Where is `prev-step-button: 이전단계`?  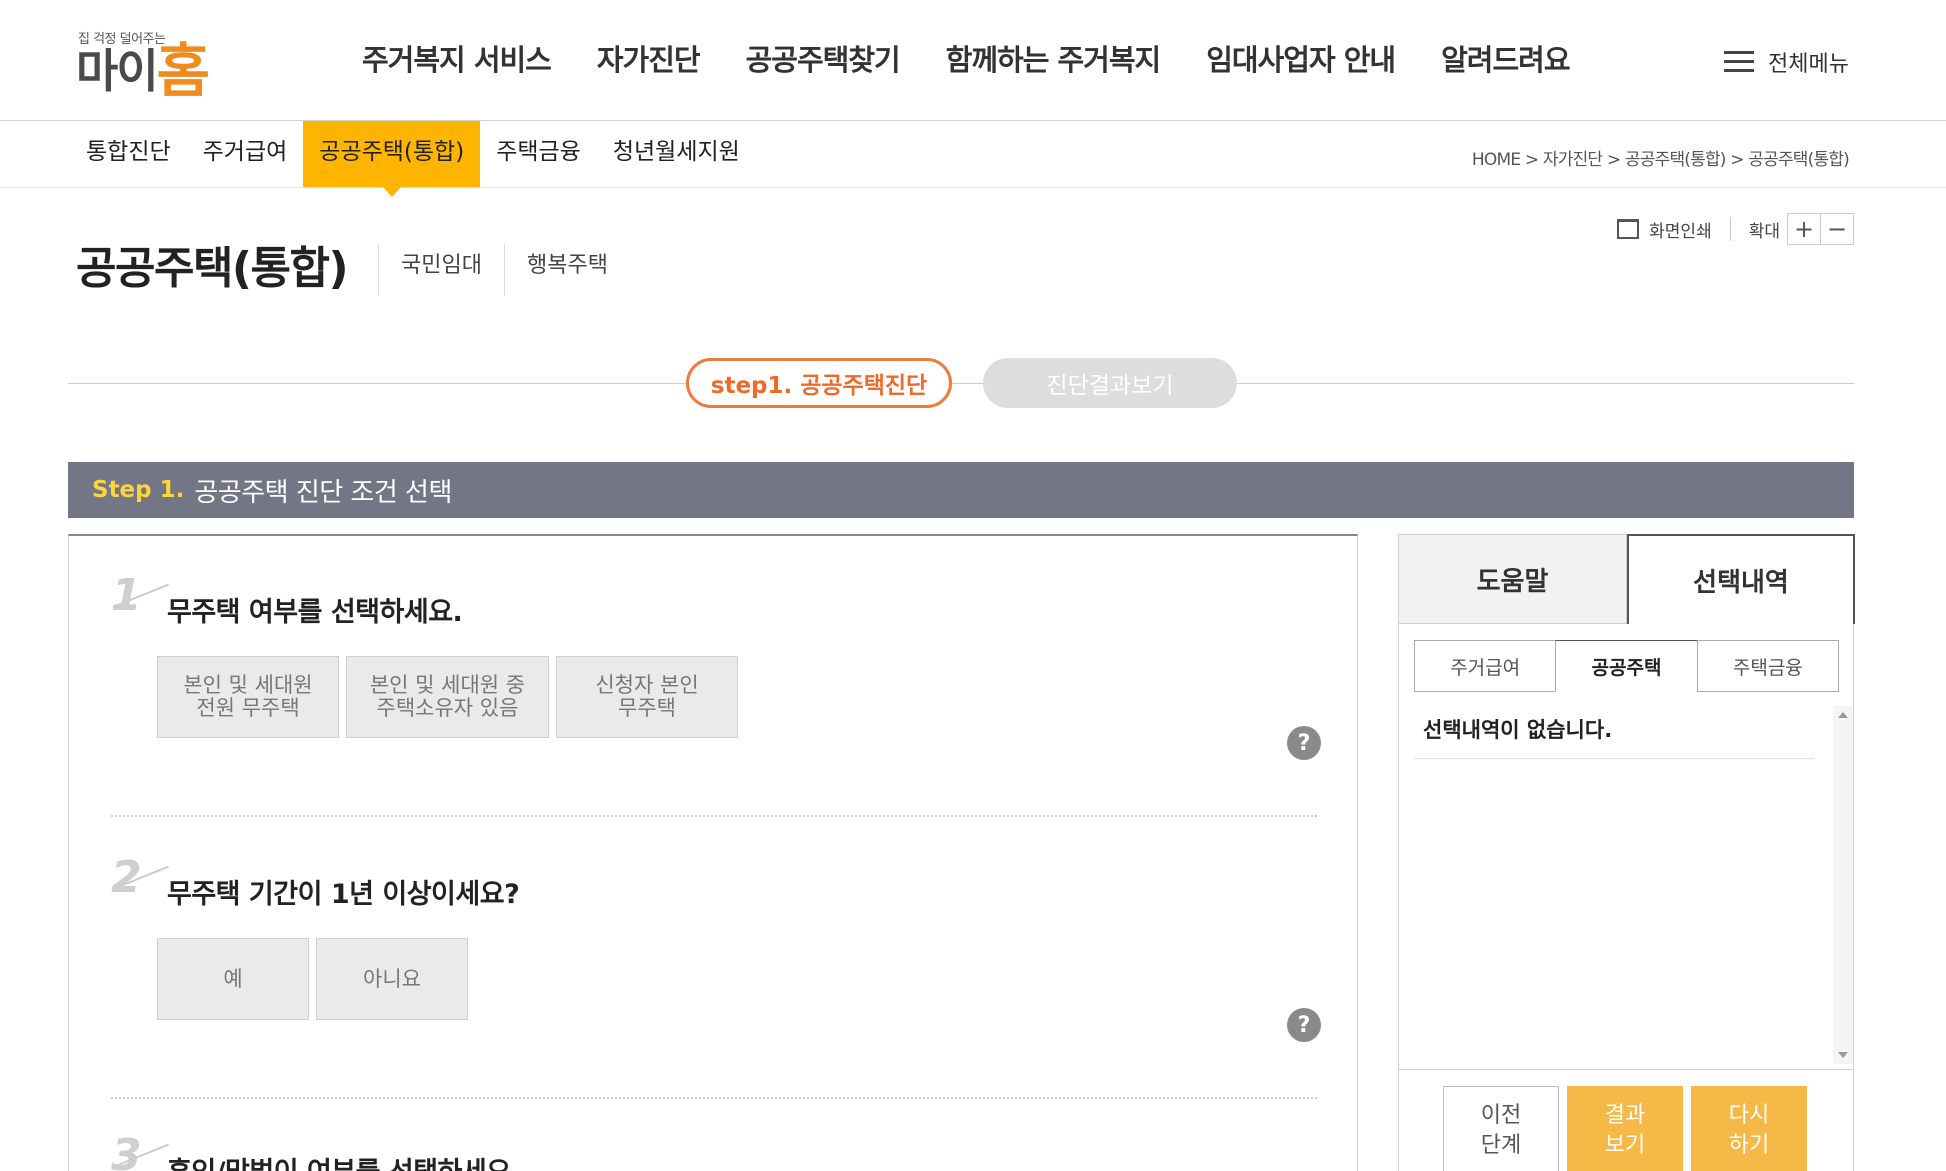
prev-step-button: 이전단계 is located at coordinates (1501, 1128).